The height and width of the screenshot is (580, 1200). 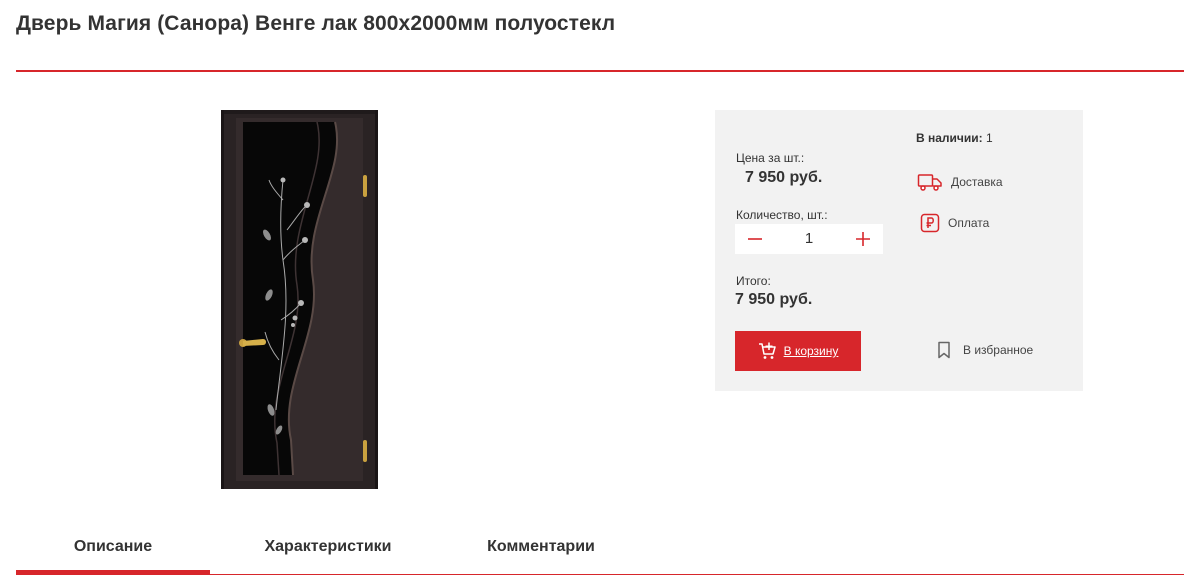 I want to click on decrease-quantity-button, so click(x=755, y=239).